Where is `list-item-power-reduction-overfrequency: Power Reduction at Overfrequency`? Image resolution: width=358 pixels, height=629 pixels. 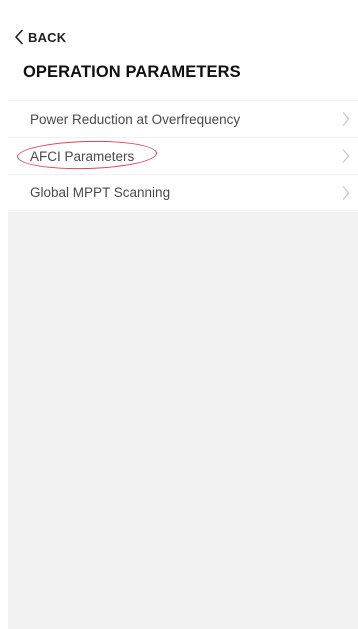 list-item-power-reduction-overfrequency: Power Reduction at Overfrequency is located at coordinates (183, 118).